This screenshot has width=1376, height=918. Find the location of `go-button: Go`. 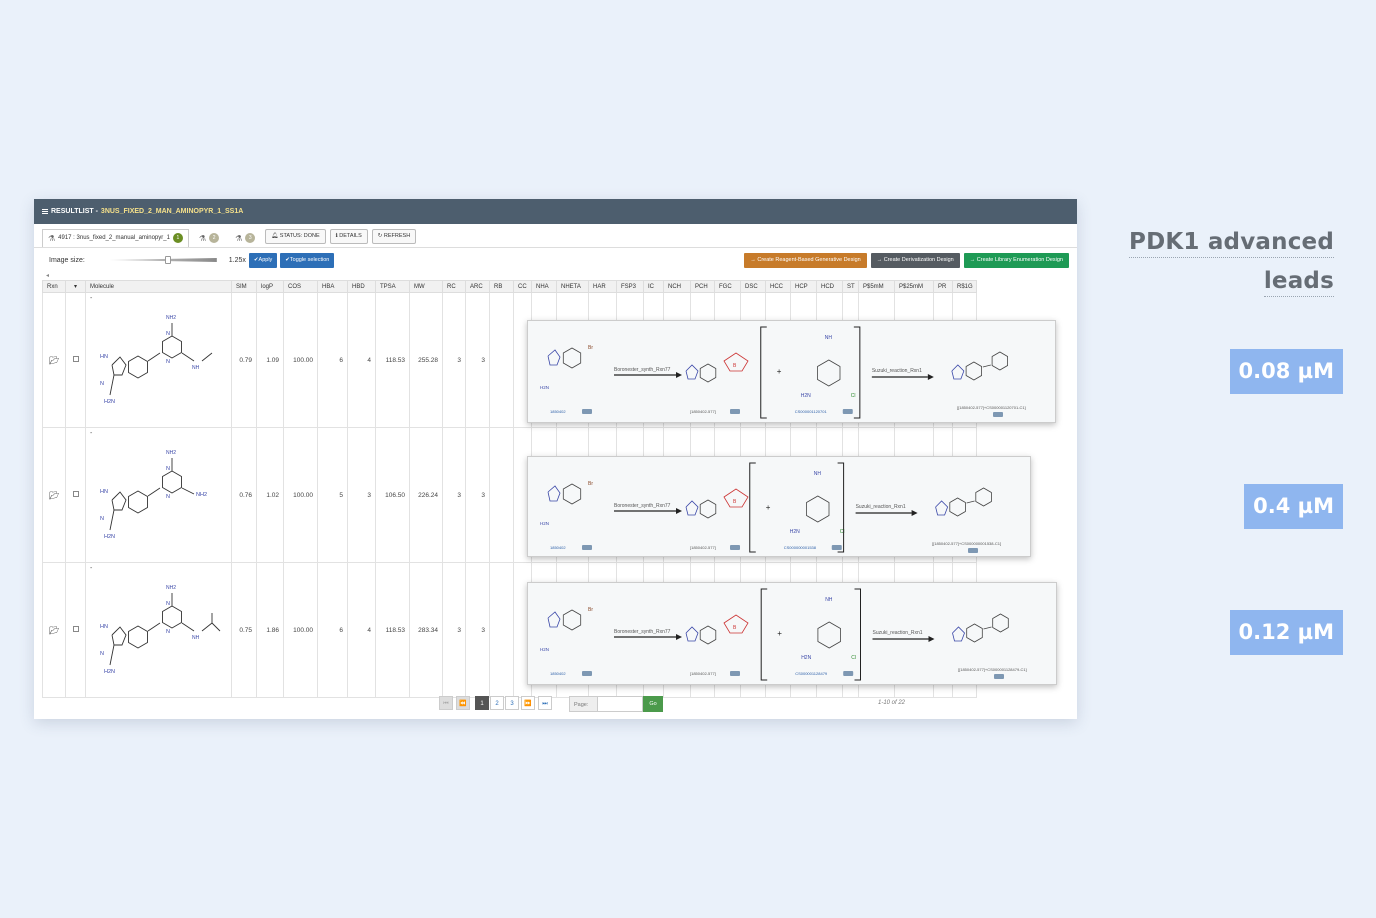

go-button: Go is located at coordinates (653, 704).